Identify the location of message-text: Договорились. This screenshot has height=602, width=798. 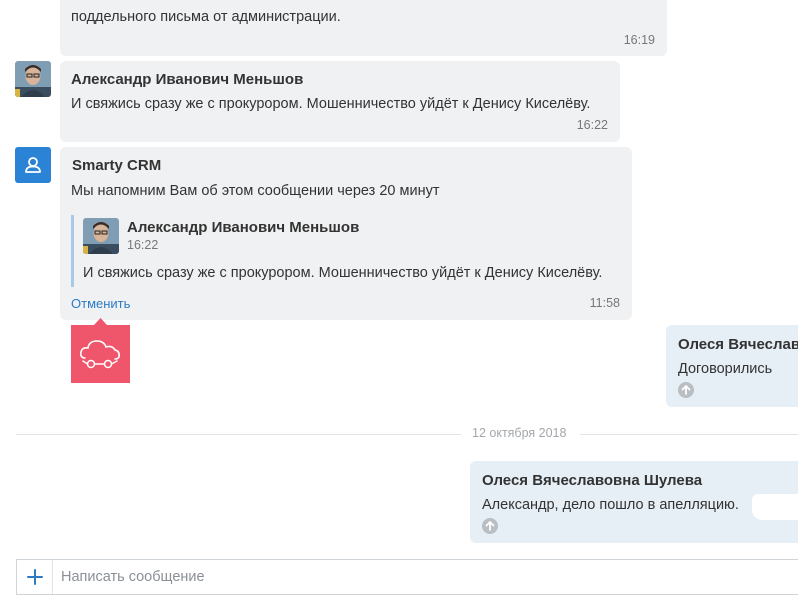
(725, 369).